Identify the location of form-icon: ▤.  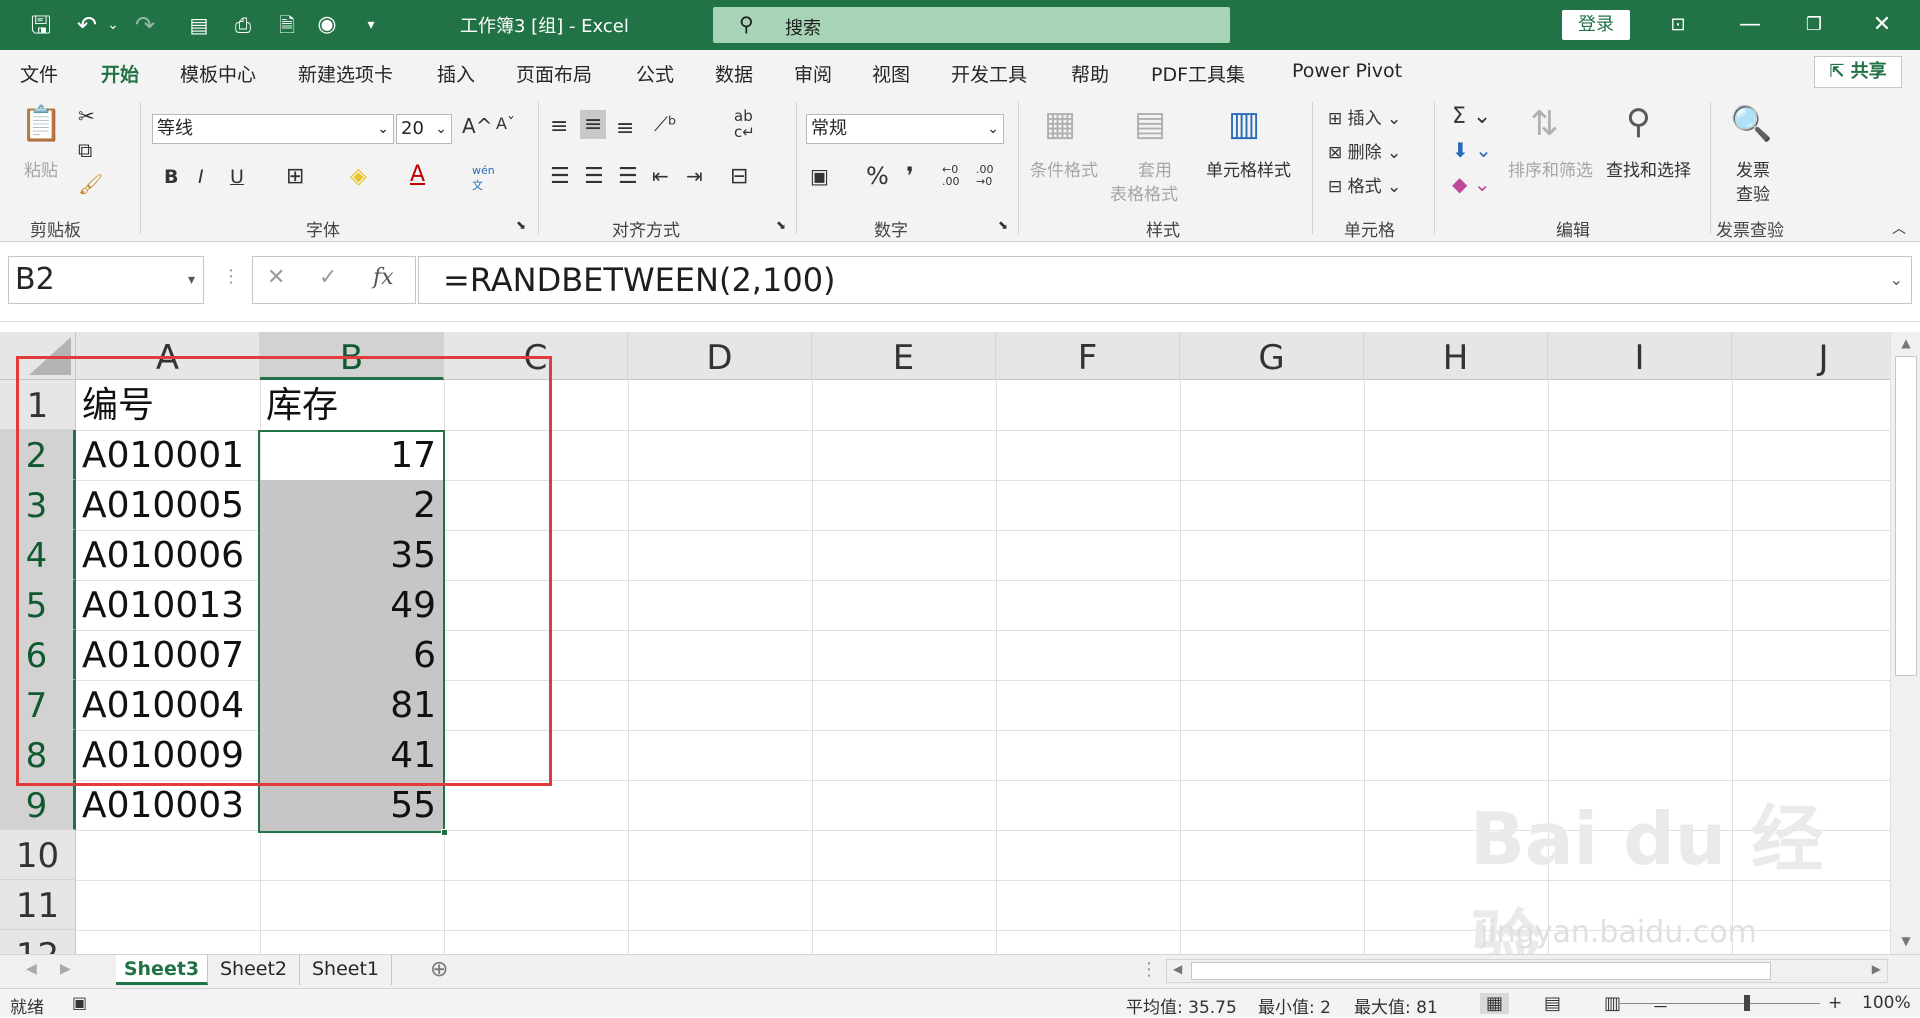
(199, 25).